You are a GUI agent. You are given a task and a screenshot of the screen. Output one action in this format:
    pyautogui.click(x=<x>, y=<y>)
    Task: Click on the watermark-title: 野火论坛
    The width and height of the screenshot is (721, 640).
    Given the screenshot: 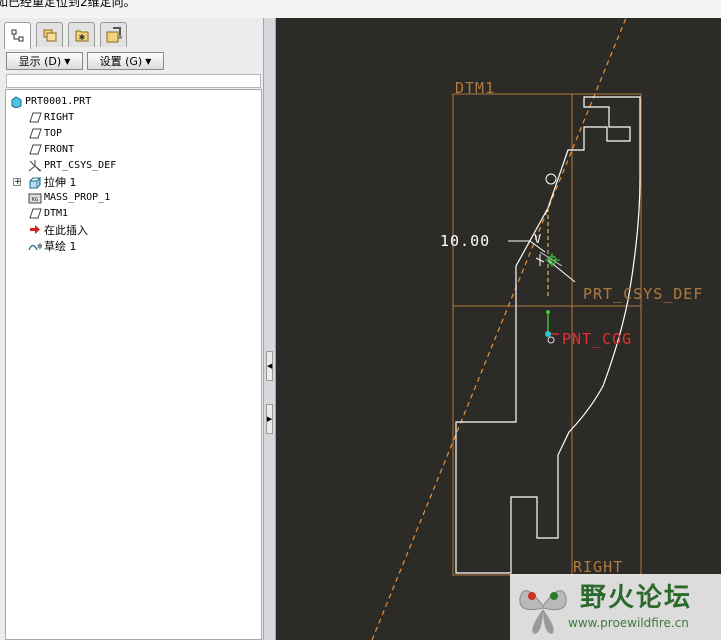 What is the action you would take?
    pyautogui.click(x=636, y=598)
    